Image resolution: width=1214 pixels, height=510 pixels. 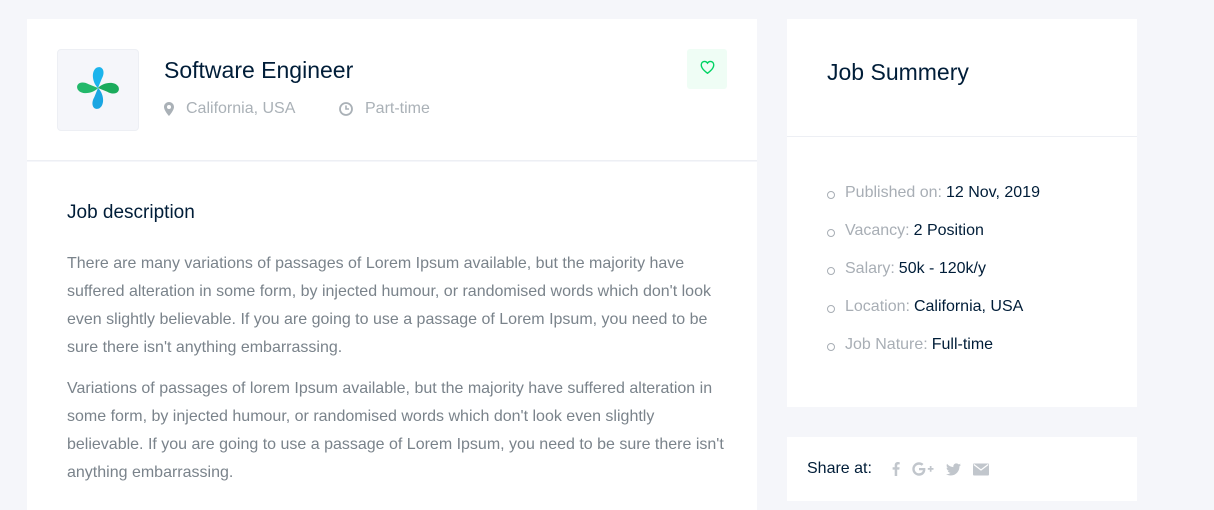 I want to click on share-card: Share at:, so click(x=962, y=469).